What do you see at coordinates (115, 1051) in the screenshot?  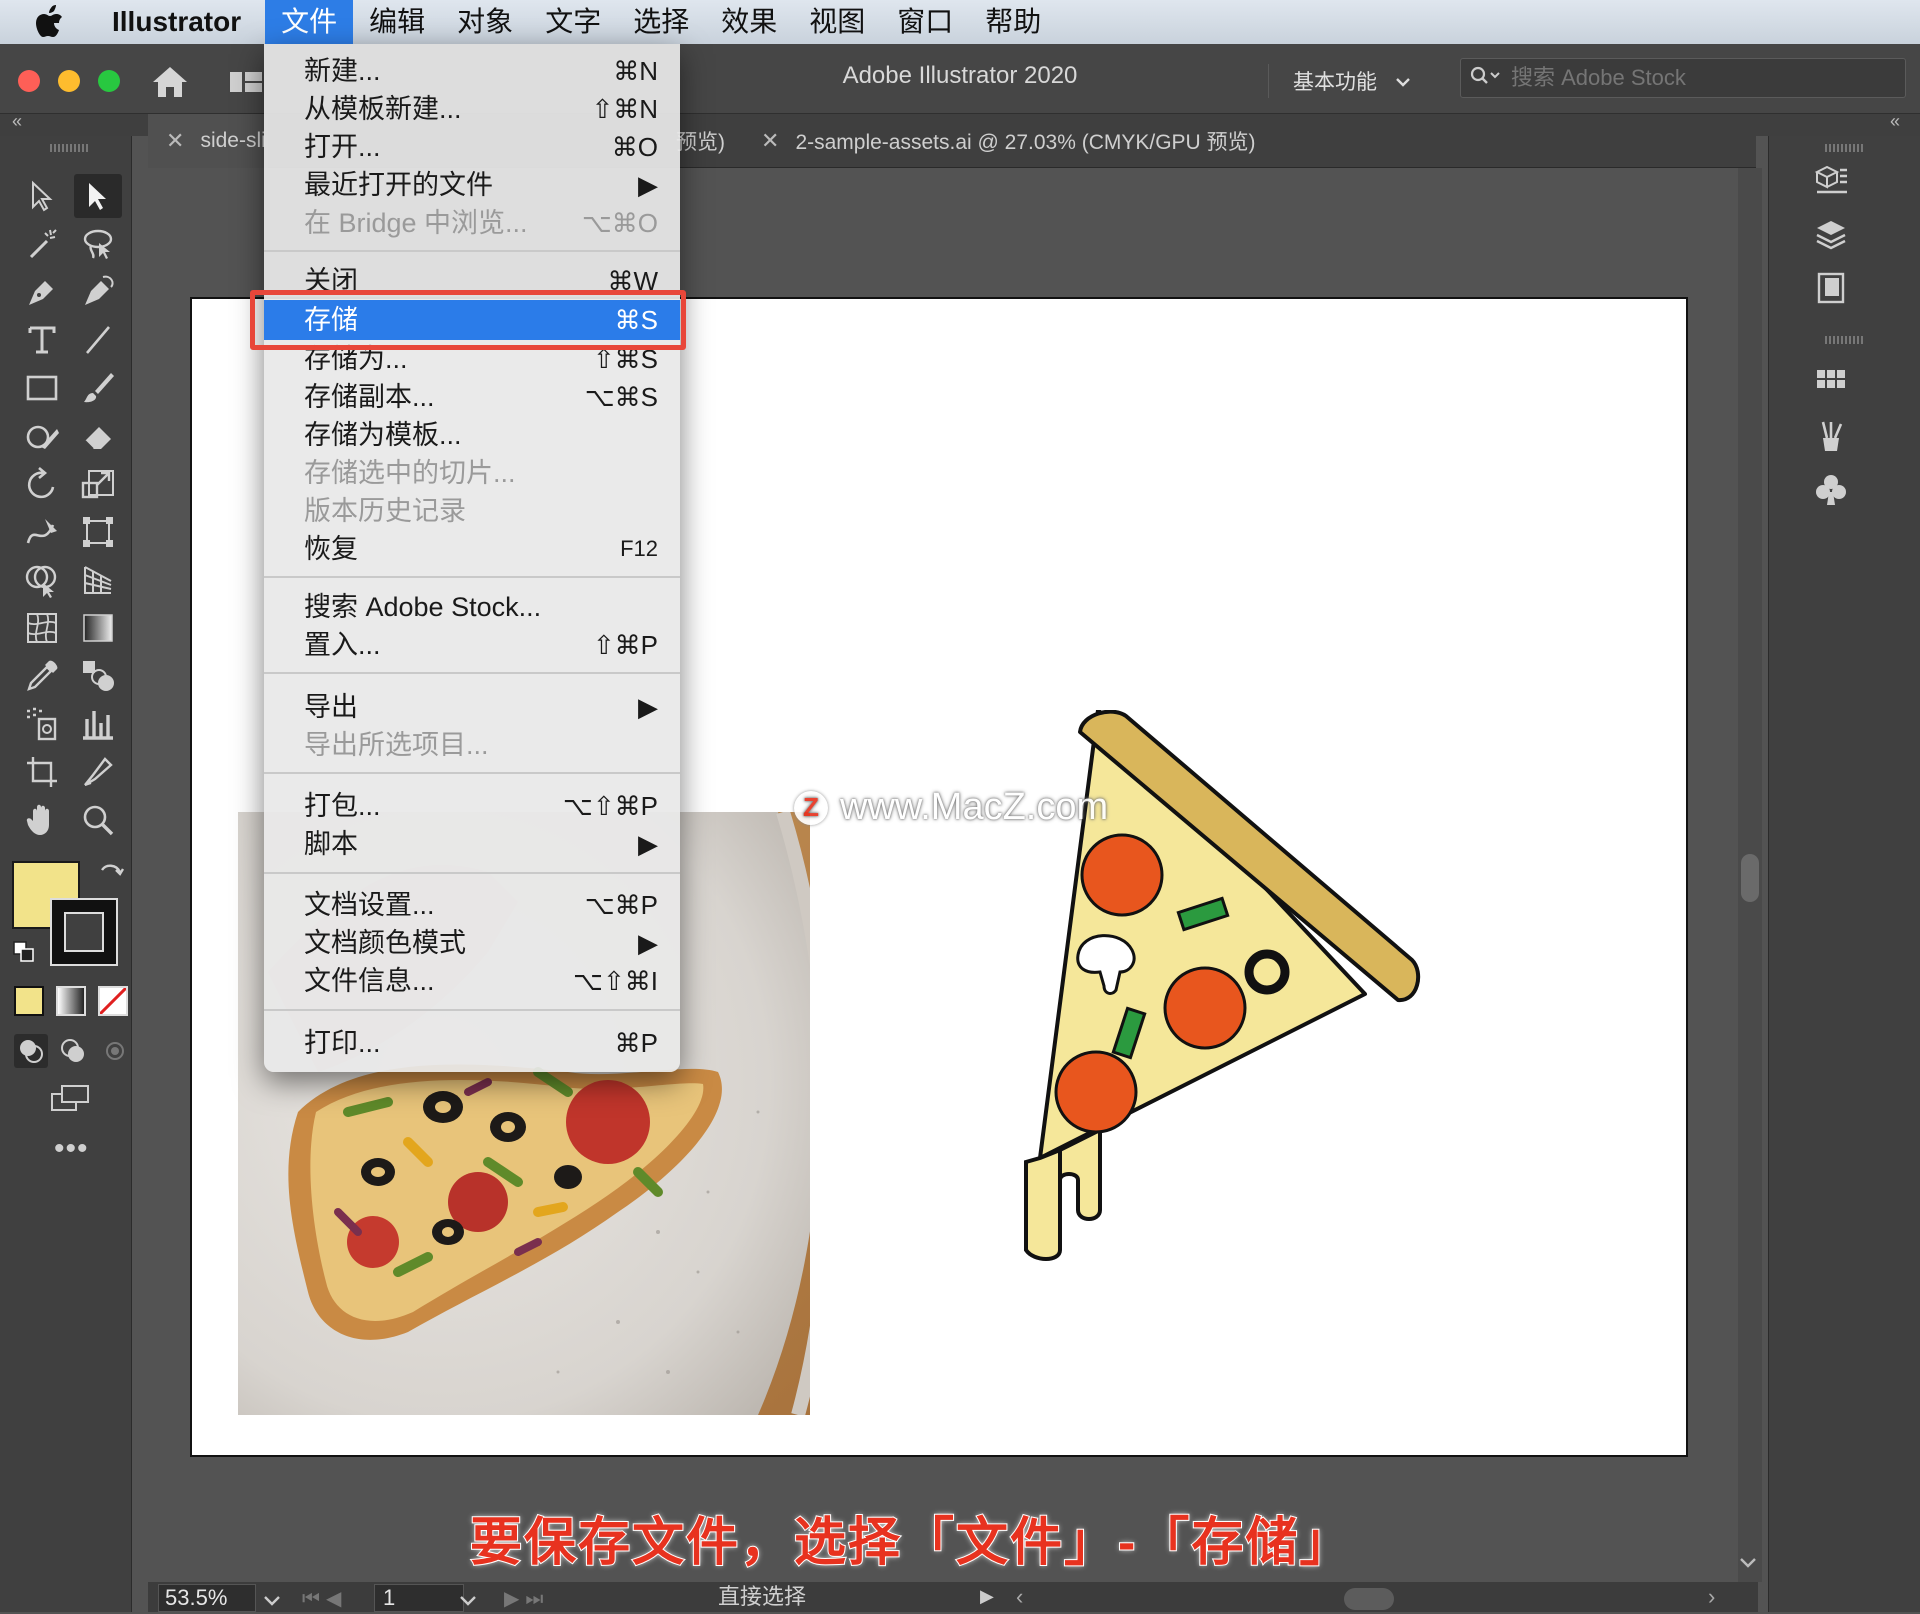 I see `draw-inside-icon` at bounding box center [115, 1051].